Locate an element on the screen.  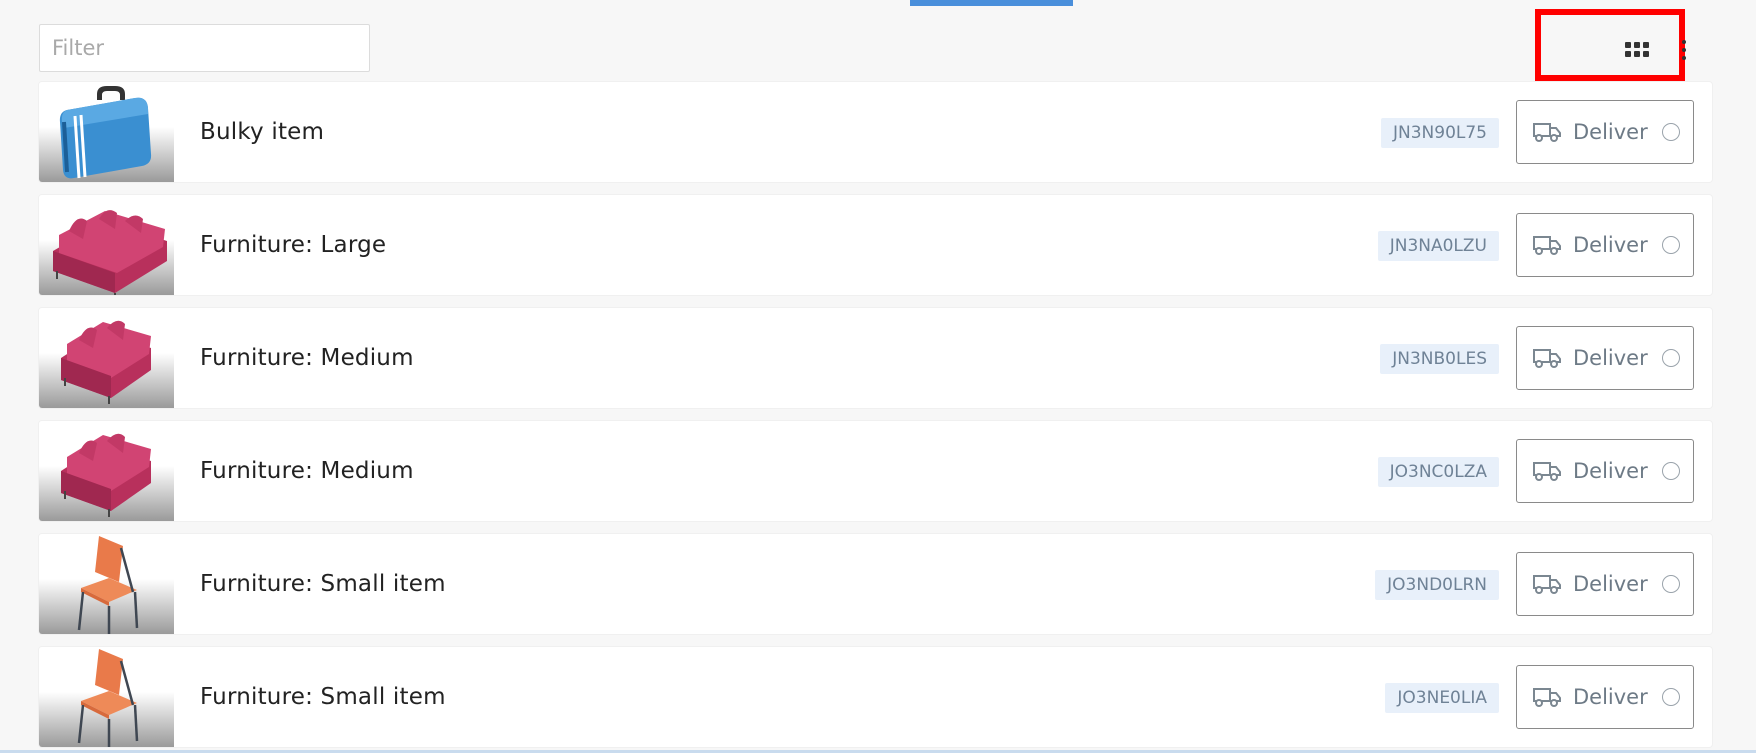
grid-view-icon is located at coordinates (1637, 50).